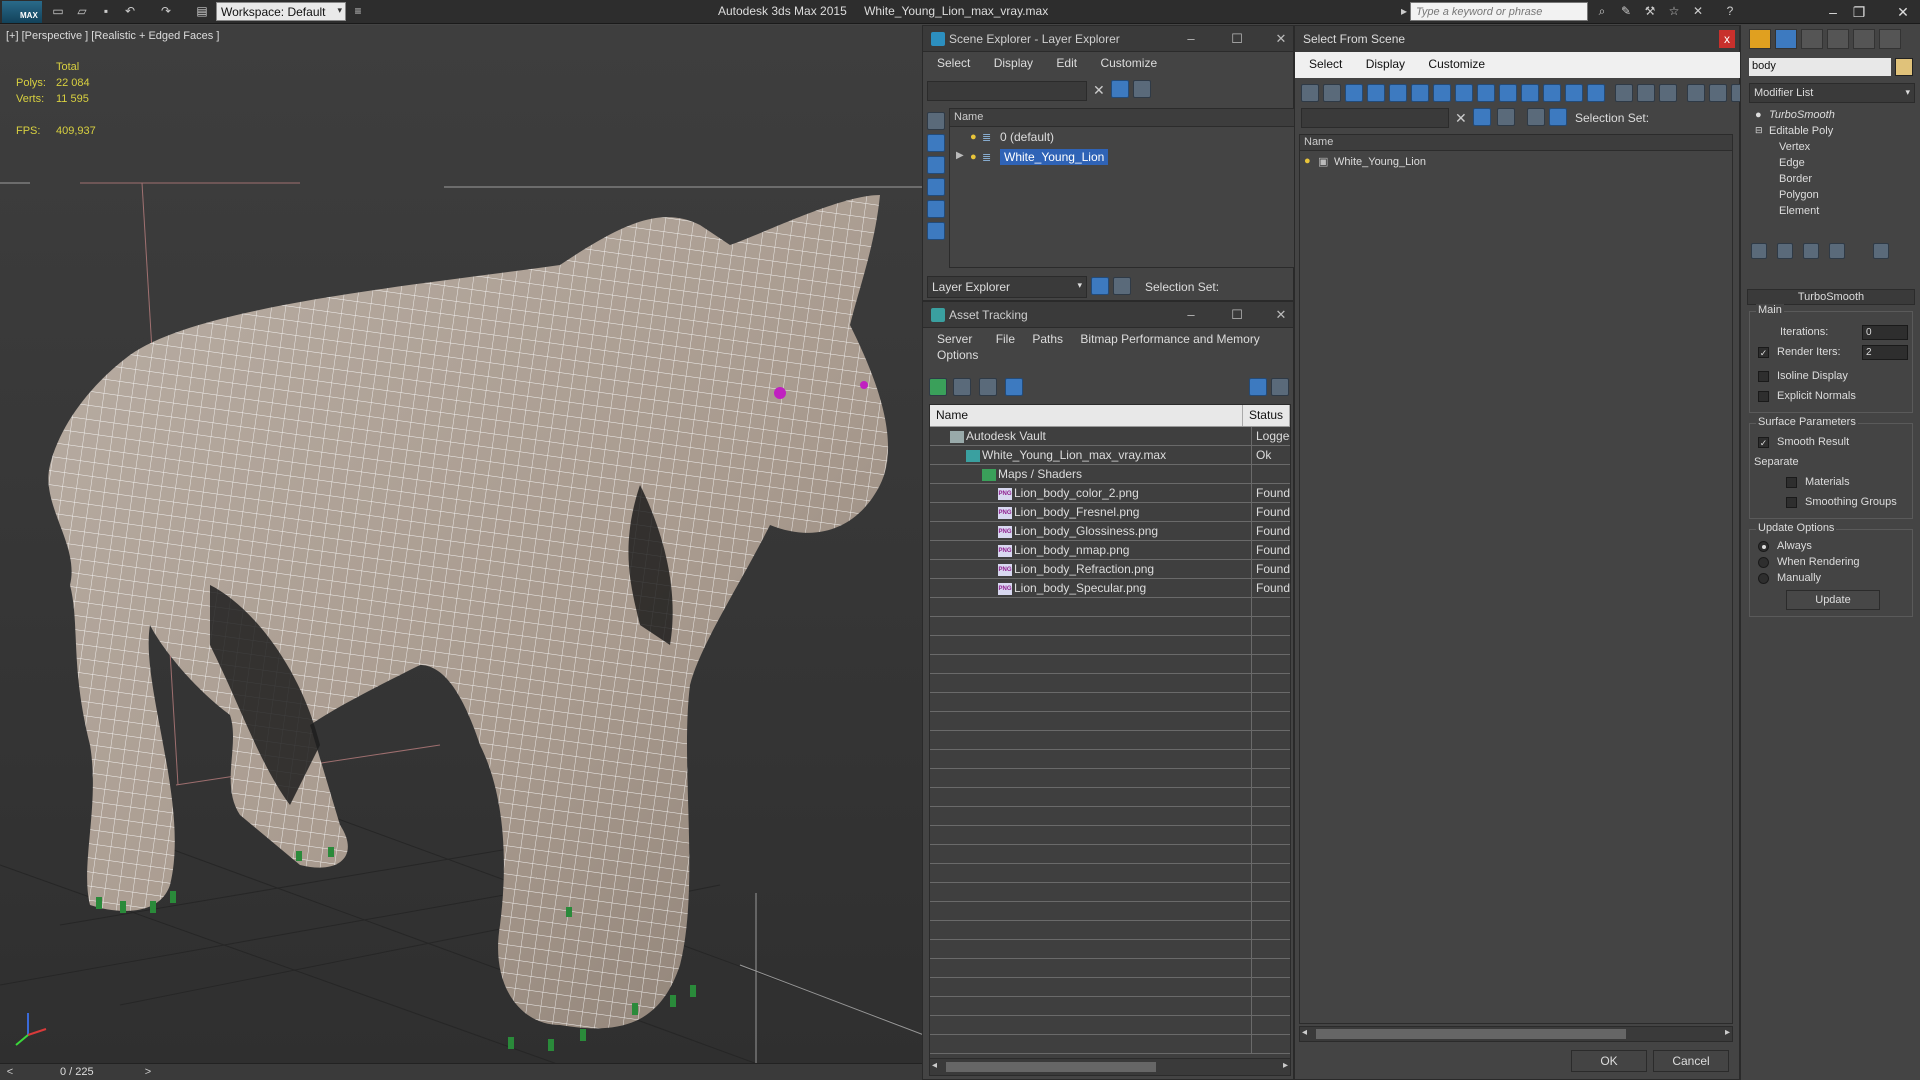 The height and width of the screenshot is (1080, 1920). I want to click on help-icon: ?, so click(1730, 11).